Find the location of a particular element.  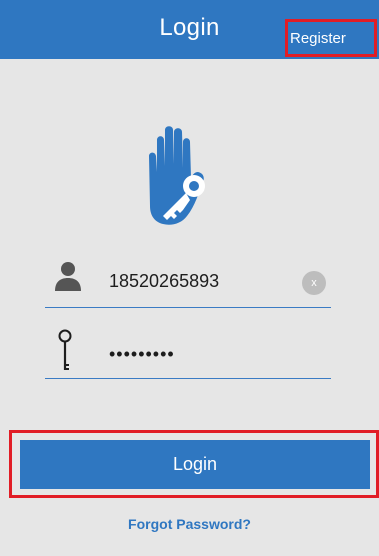

phone-input is located at coordinates (199, 281).